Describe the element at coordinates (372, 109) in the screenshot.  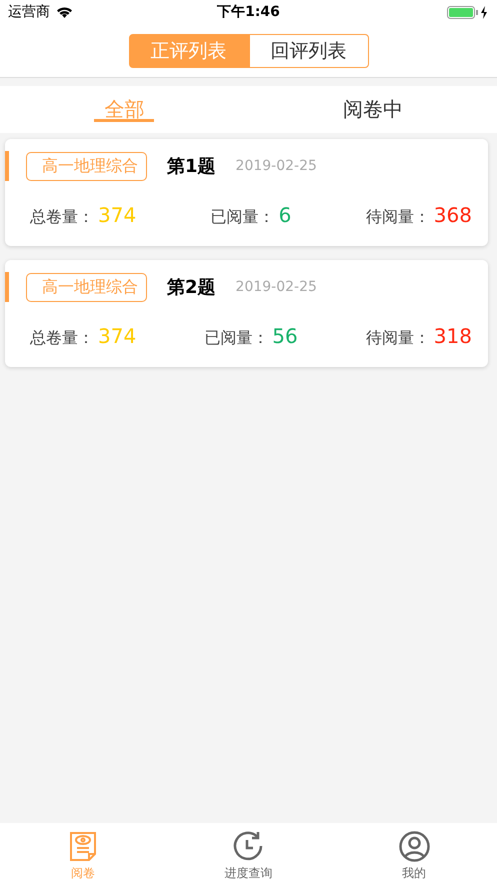
I see `filter-tab: 阅卷中` at that location.